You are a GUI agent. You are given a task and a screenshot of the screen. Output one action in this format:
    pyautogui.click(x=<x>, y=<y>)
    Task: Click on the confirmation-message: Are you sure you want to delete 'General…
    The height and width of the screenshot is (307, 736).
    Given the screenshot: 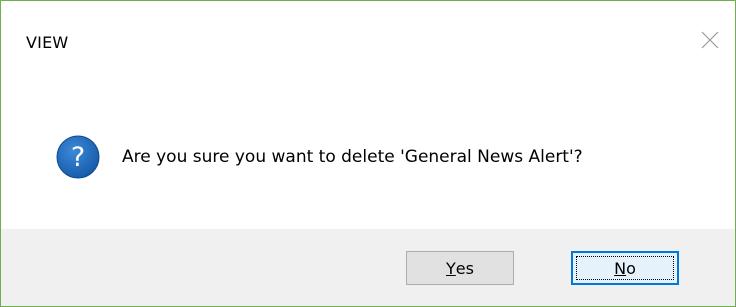 What is the action you would take?
    pyautogui.click(x=352, y=157)
    